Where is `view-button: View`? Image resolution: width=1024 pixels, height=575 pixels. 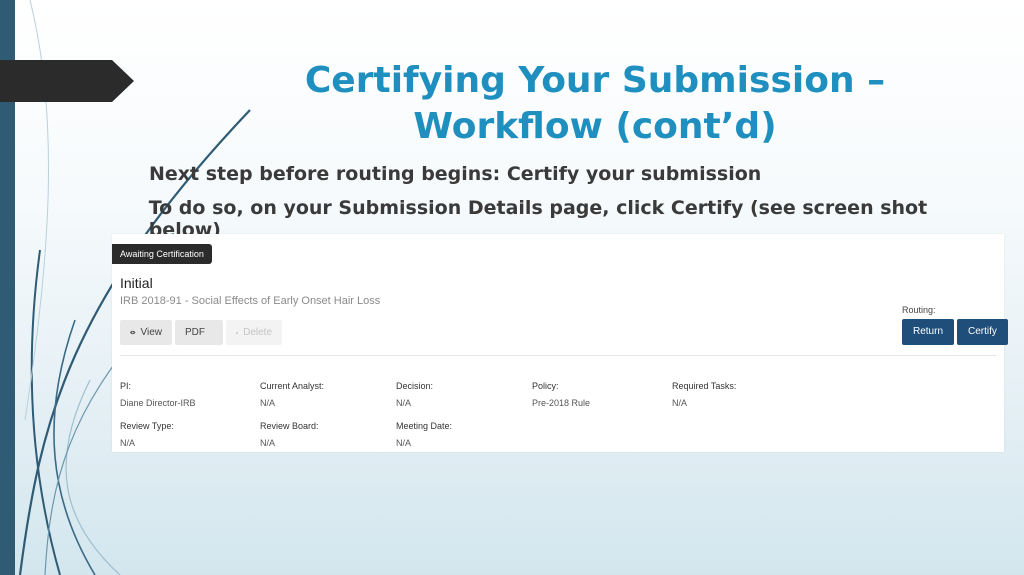 view-button: View is located at coordinates (146, 332).